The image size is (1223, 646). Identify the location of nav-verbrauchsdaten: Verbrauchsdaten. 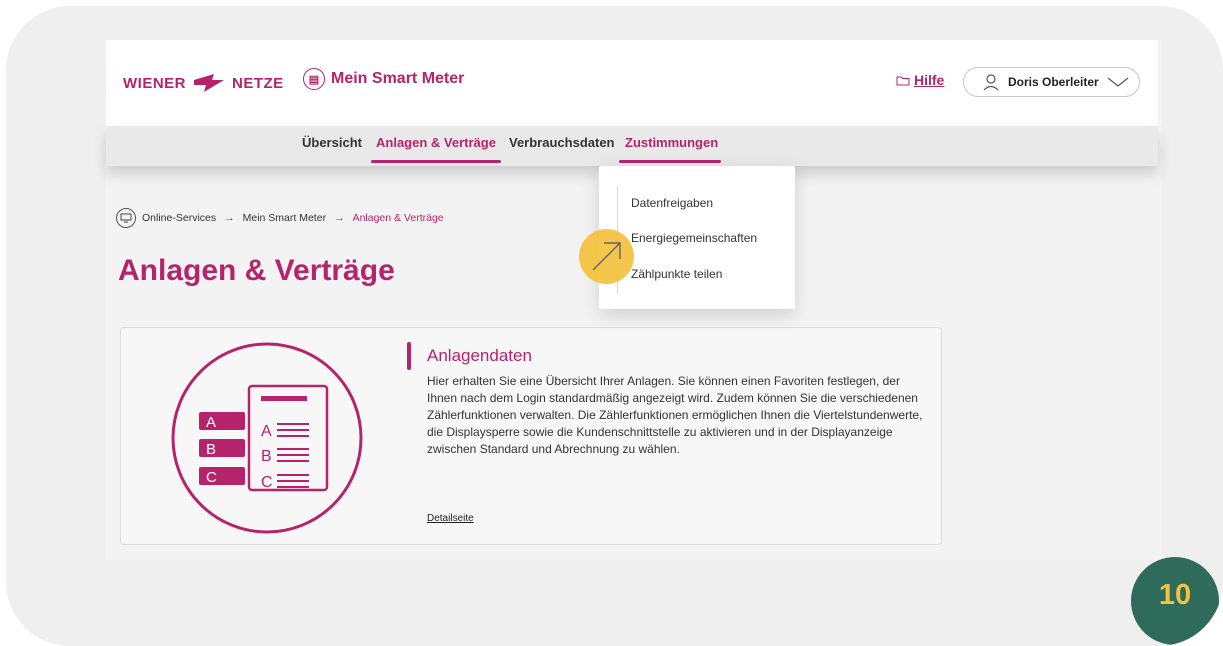
(562, 142).